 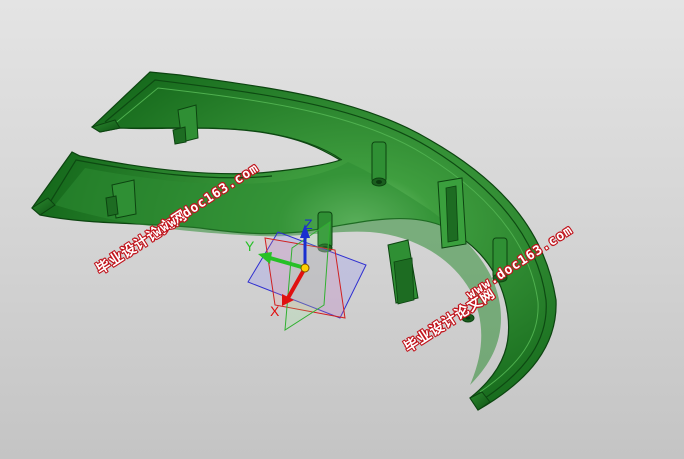 What do you see at coordinates (275, 311) in the screenshot?
I see `x-axis-label: X` at bounding box center [275, 311].